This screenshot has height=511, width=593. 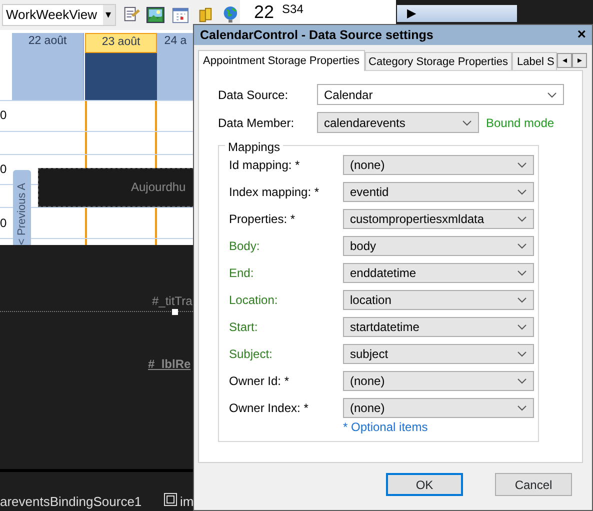 I want to click on status-text: Bound mode, so click(x=520, y=123).